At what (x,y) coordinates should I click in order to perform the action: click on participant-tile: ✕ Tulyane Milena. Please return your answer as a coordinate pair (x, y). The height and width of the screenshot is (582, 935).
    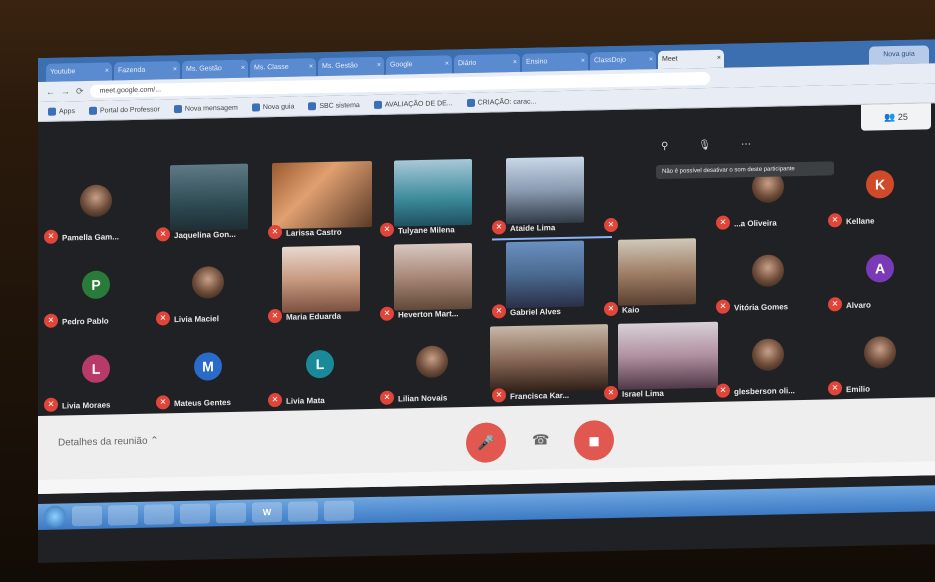
    Looking at the image, I should click on (434, 198).